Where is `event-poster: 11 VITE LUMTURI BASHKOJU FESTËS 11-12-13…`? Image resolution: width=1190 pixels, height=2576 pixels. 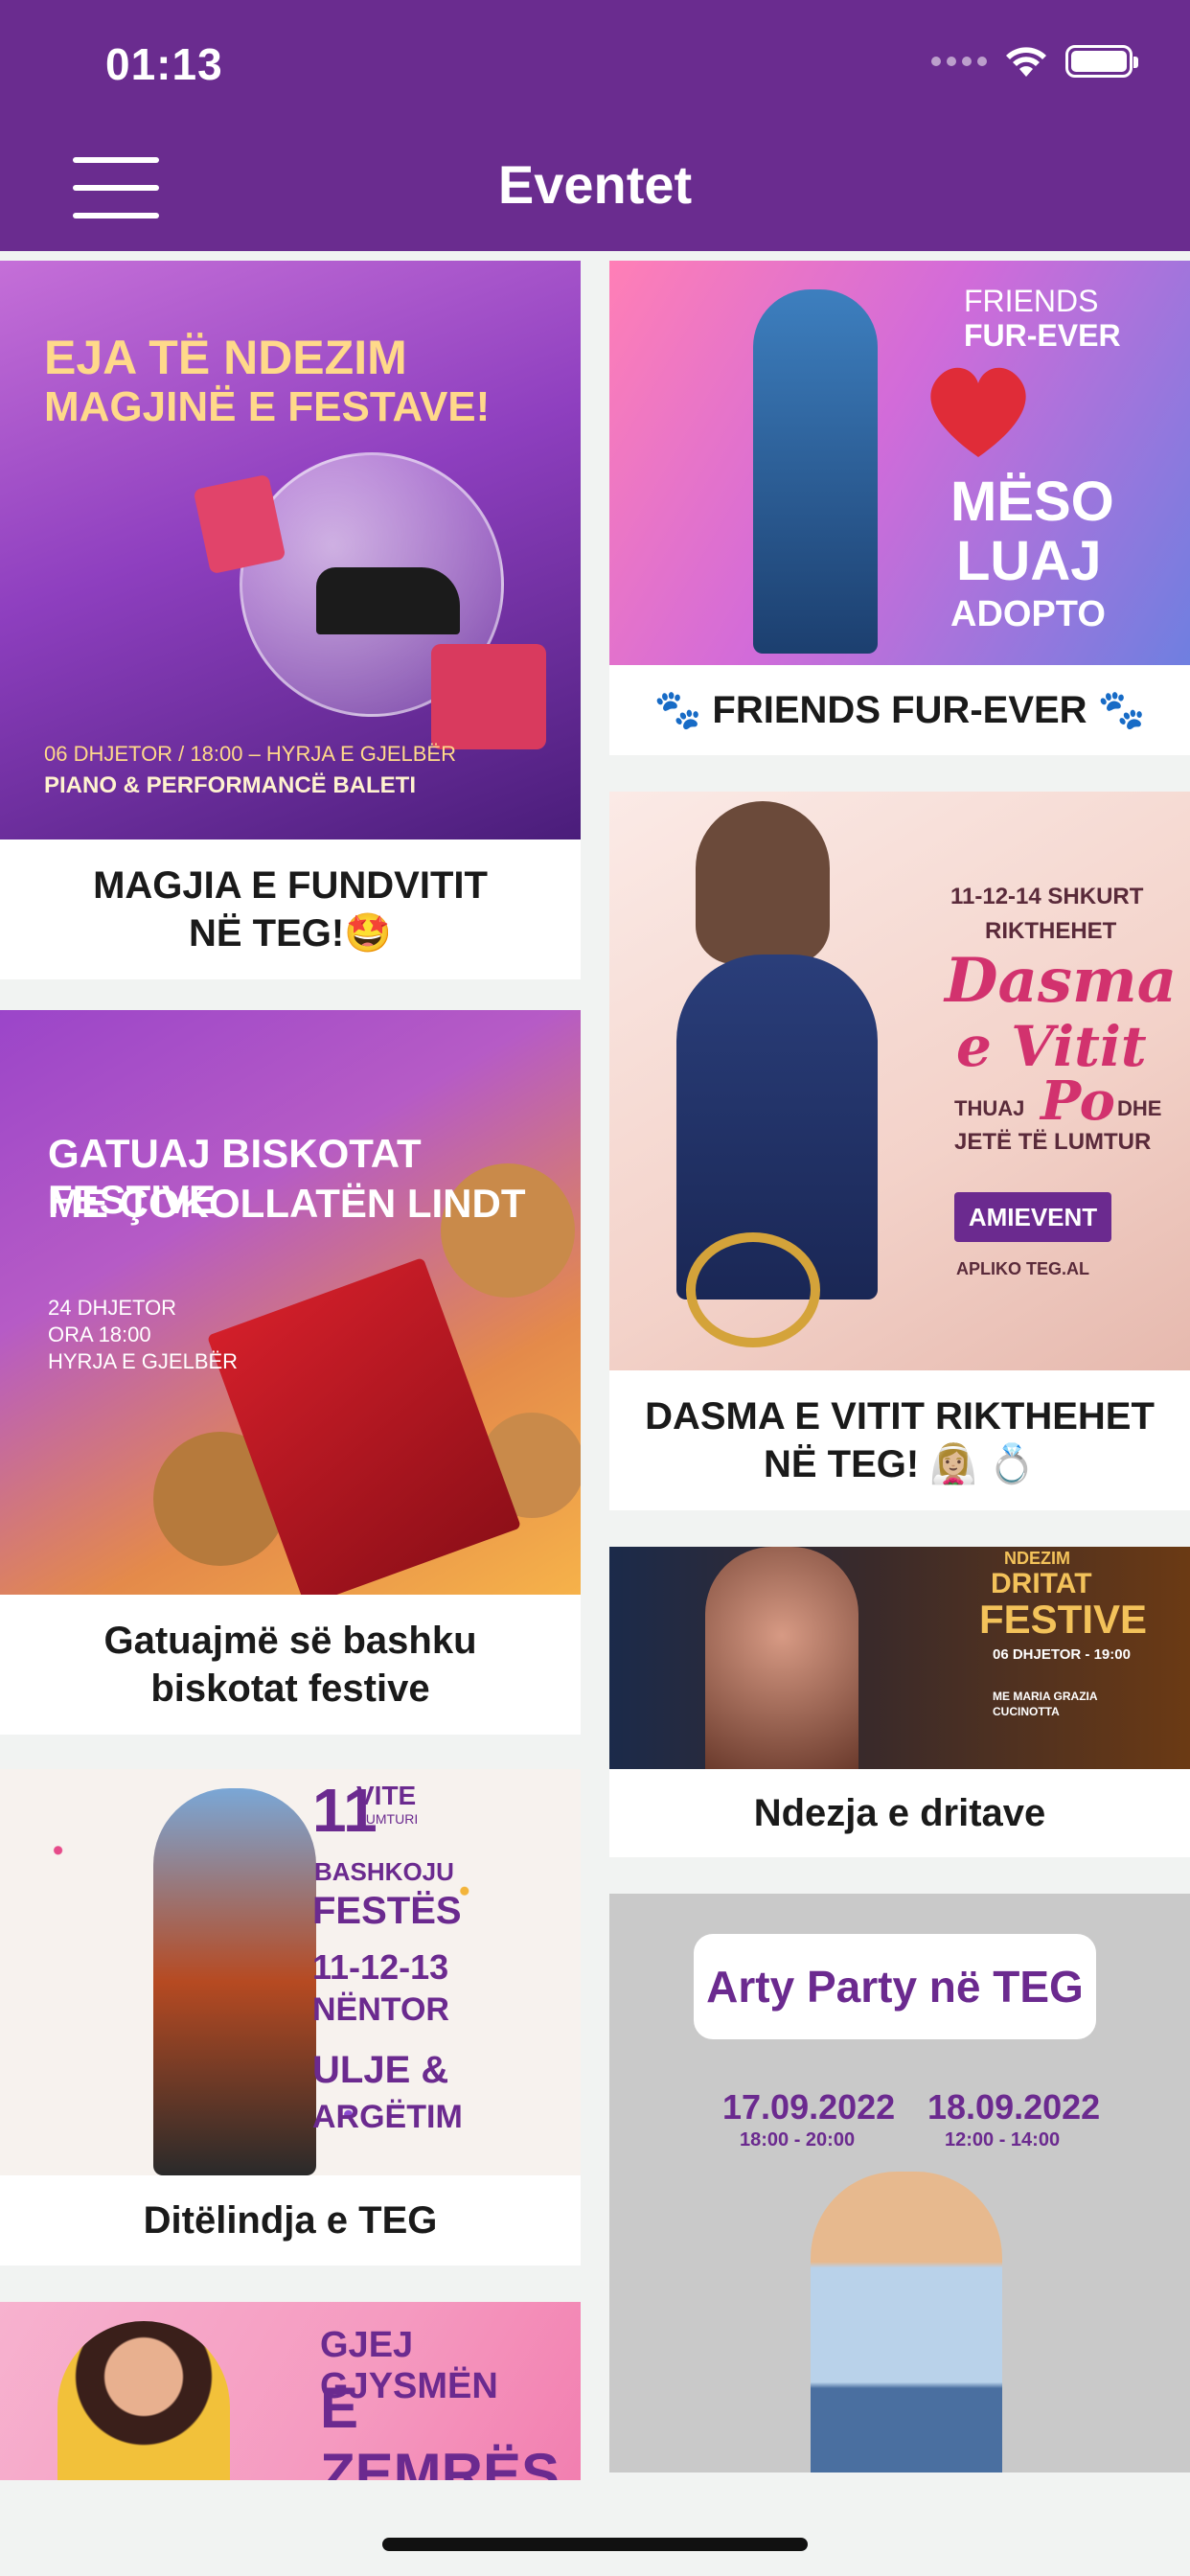
event-poster: 11 VITE LUMTURI BASHKOJU FESTËS 11-12-13… is located at coordinates (290, 1972).